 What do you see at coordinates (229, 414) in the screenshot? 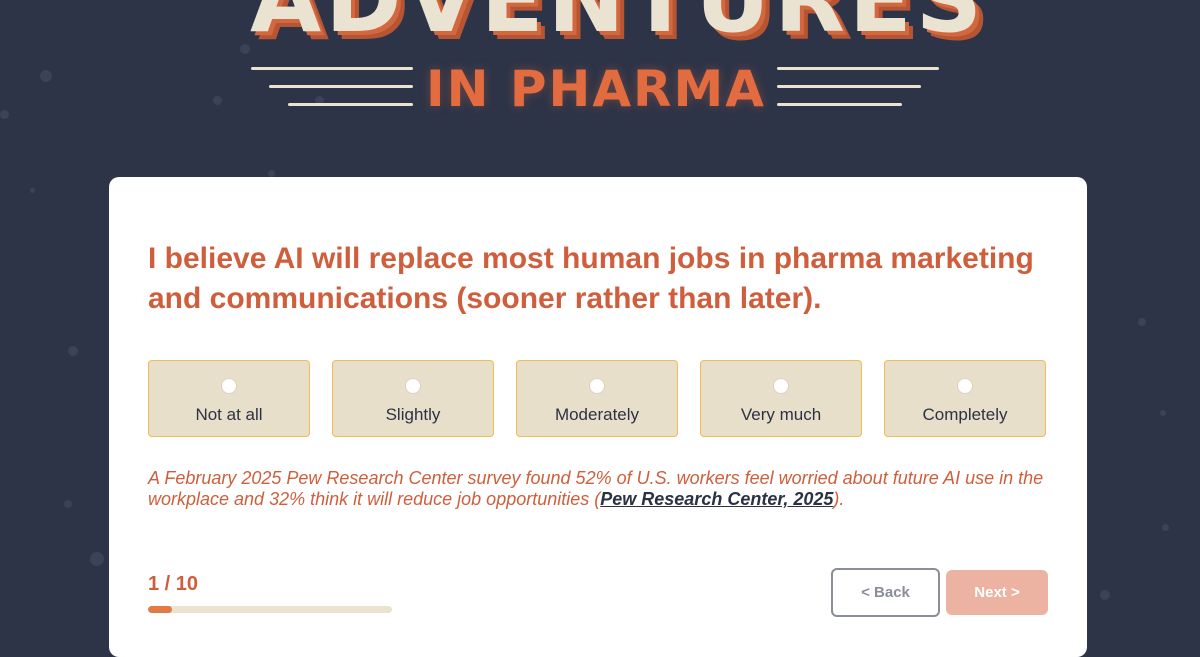
I see `option-label: Not at all` at bounding box center [229, 414].